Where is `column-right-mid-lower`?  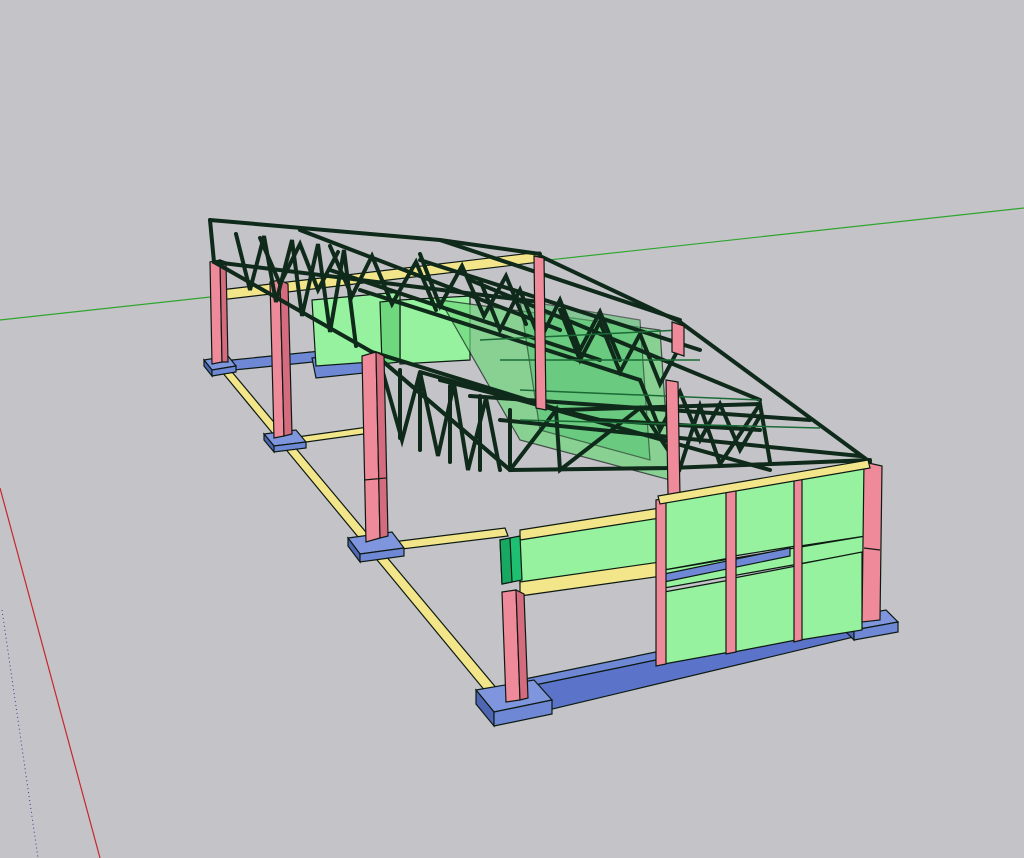 column-right-mid-lower is located at coordinates (673, 438).